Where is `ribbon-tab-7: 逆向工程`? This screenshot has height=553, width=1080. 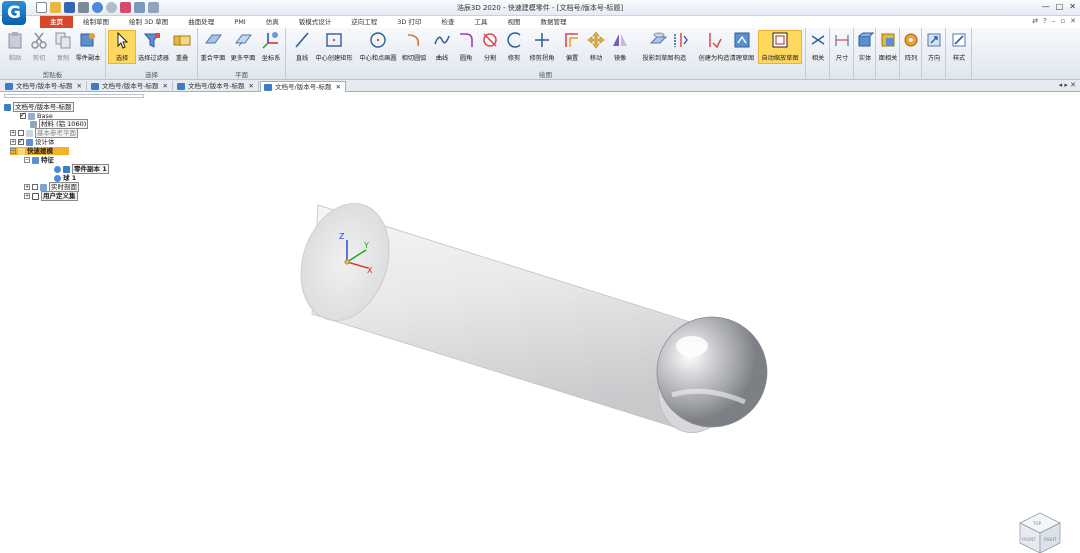
ribbon-tab-7: 逆向工程 is located at coordinates (364, 22).